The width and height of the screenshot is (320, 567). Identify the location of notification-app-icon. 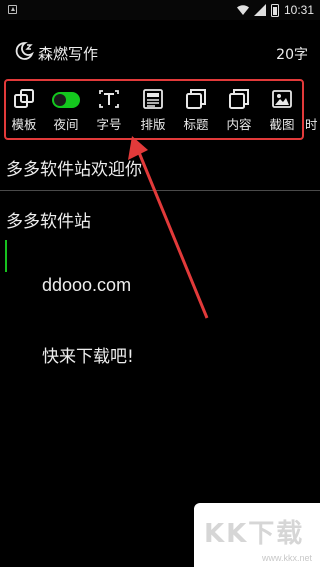
(12, 9).